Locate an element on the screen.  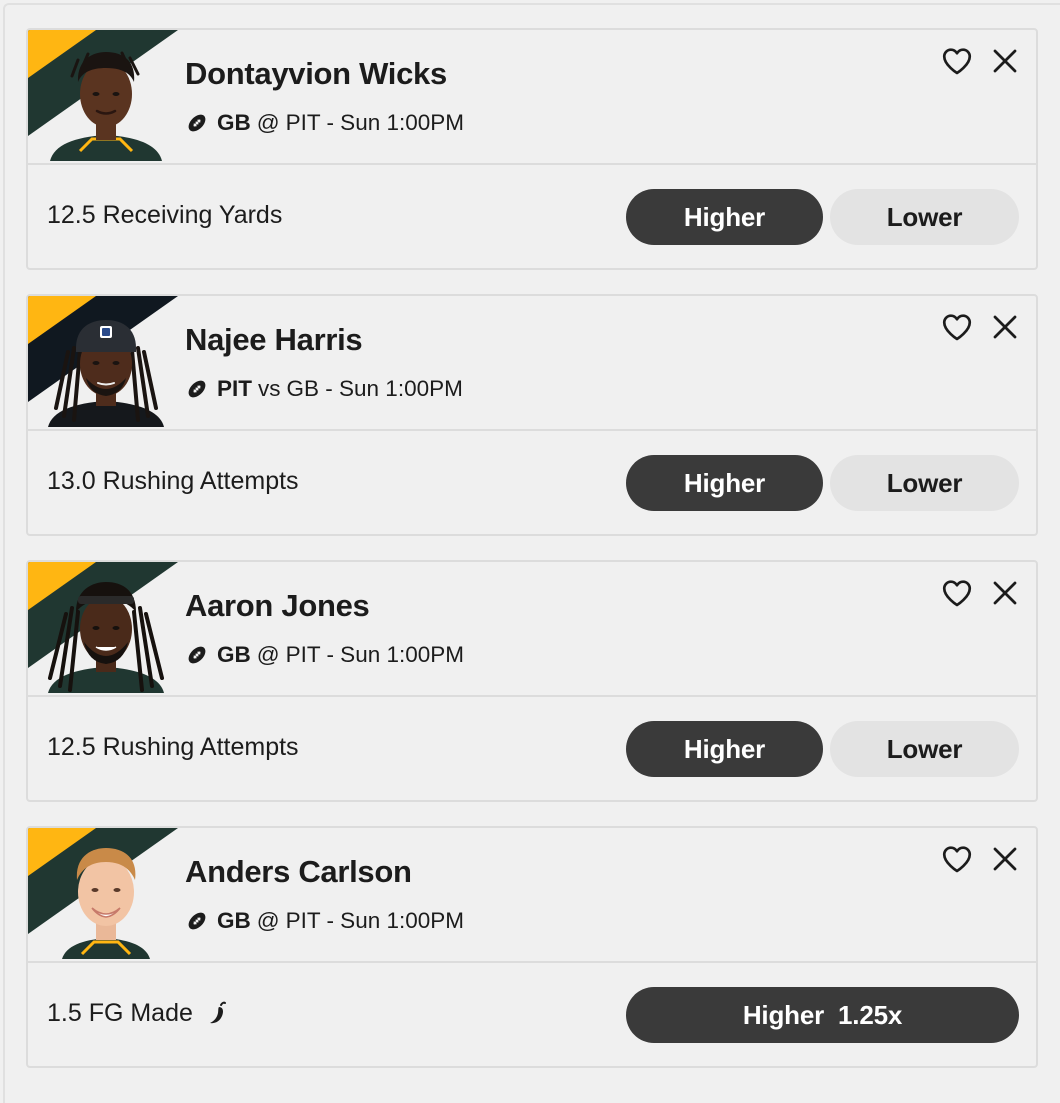
card-header: Anders Carlson GB @ PIT - Sun 1:00PM is located at coordinates (532, 895).